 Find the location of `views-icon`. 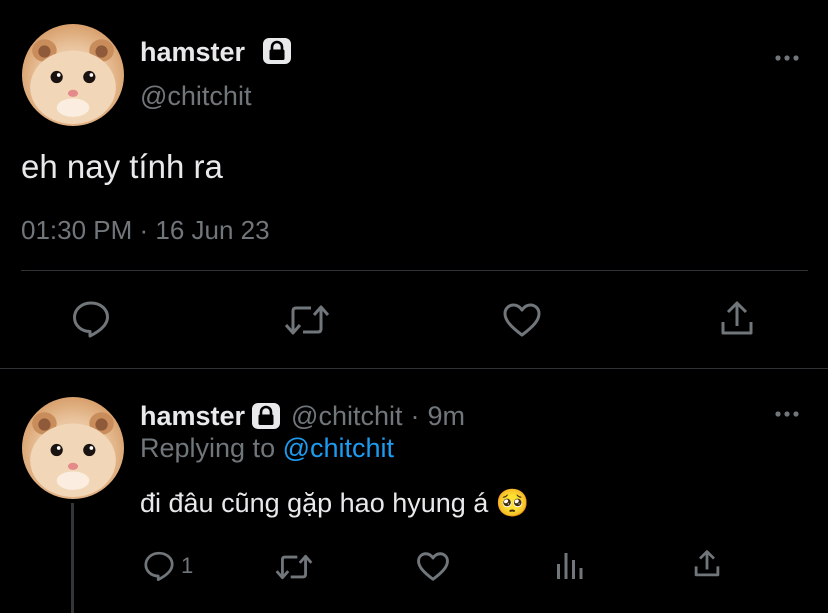

views-icon is located at coordinates (570, 565).